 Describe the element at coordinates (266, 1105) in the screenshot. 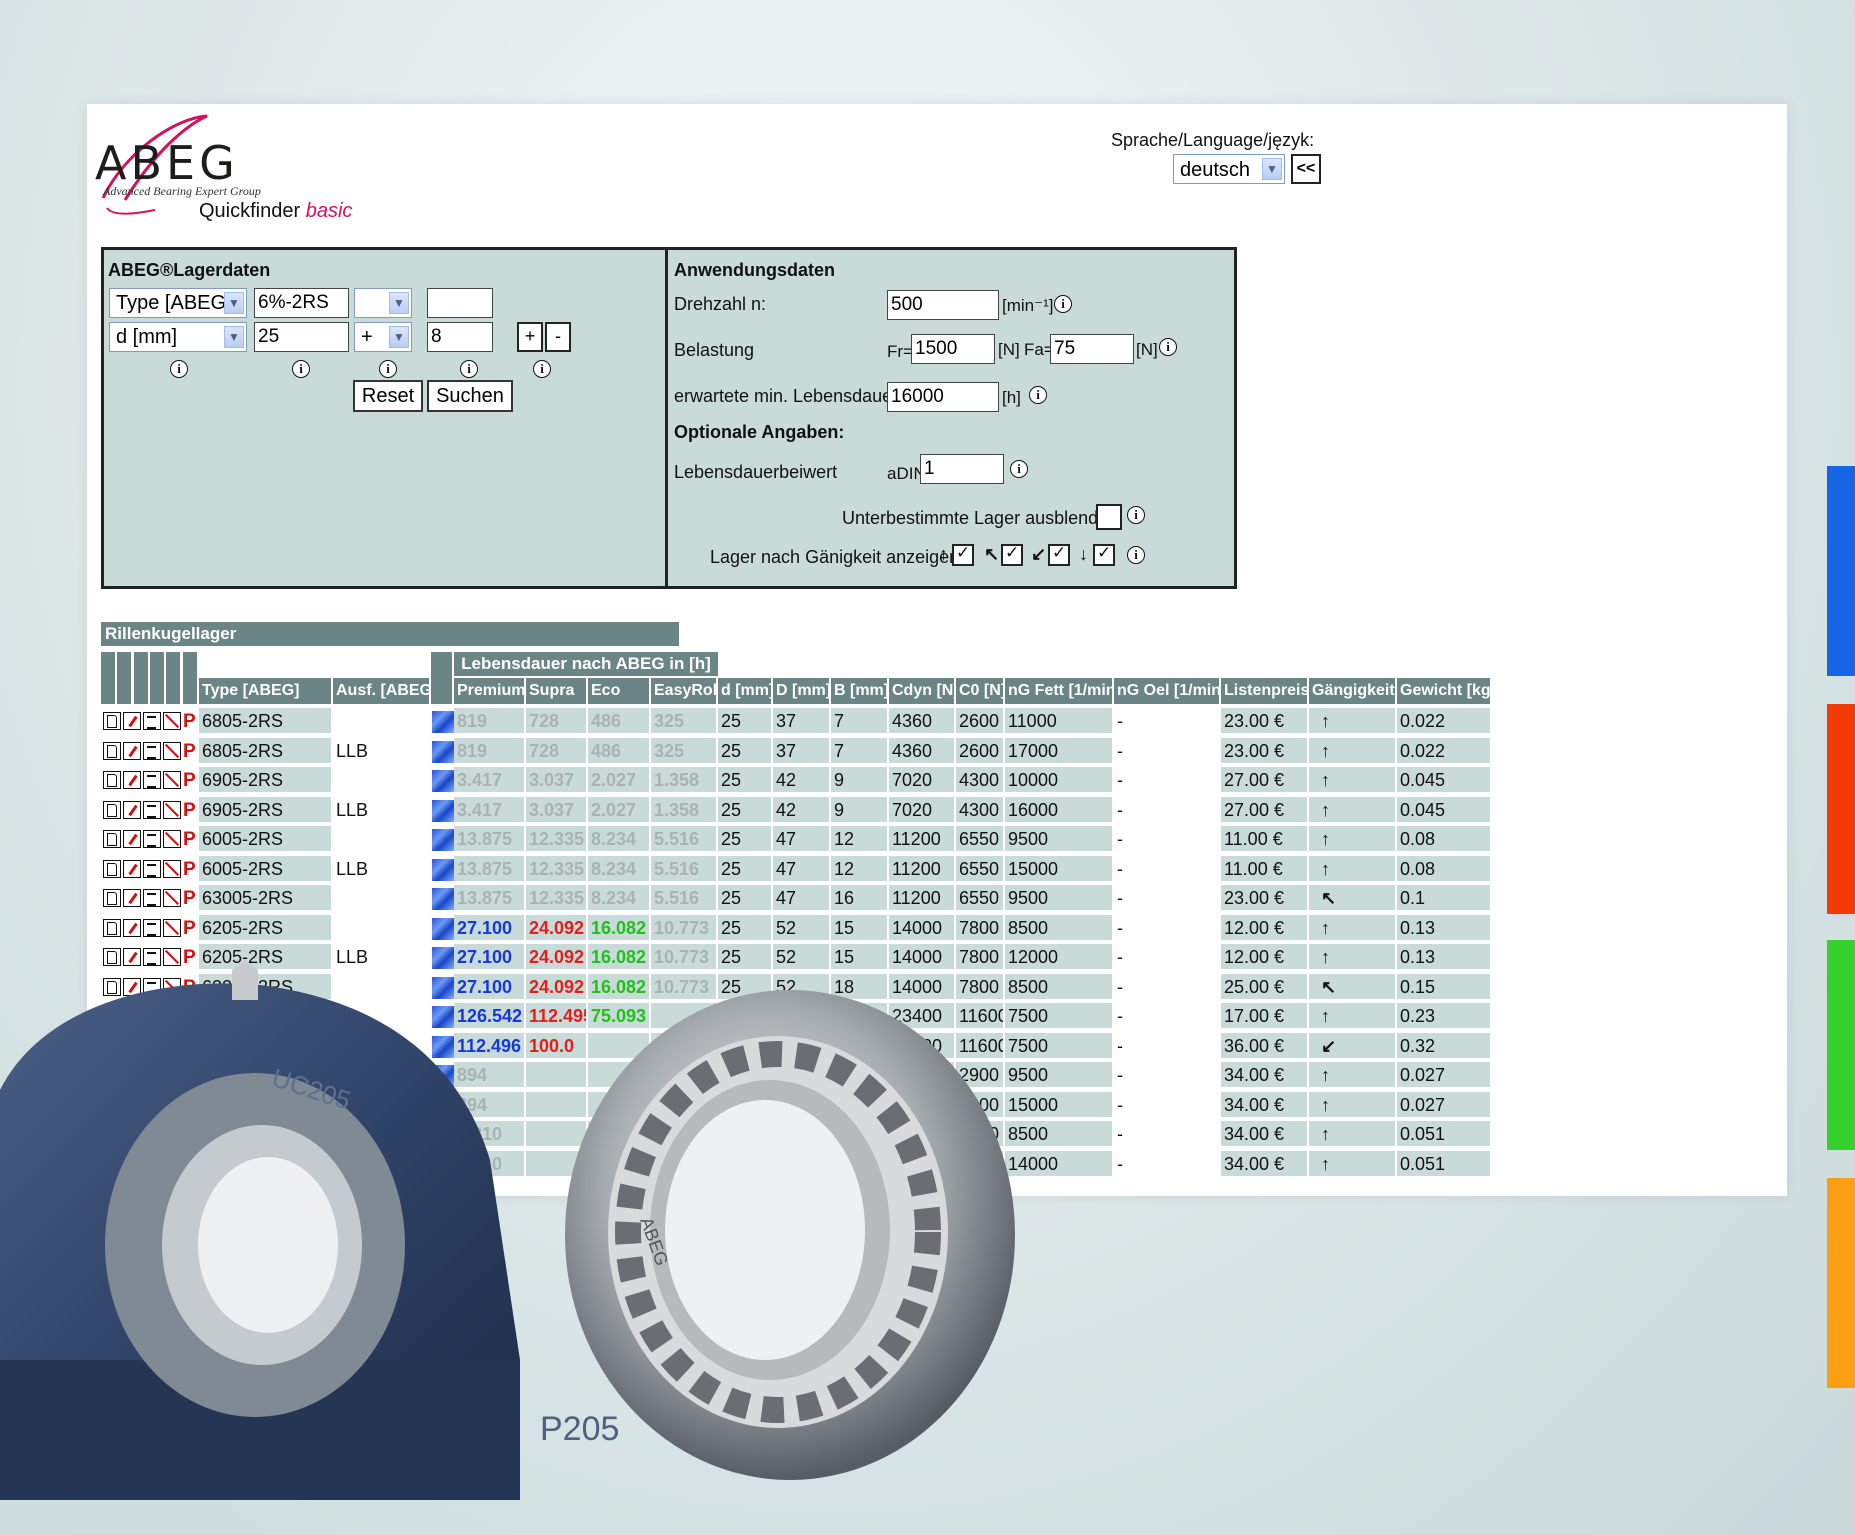

I see `table-cell-type: 6806-2RS` at that location.